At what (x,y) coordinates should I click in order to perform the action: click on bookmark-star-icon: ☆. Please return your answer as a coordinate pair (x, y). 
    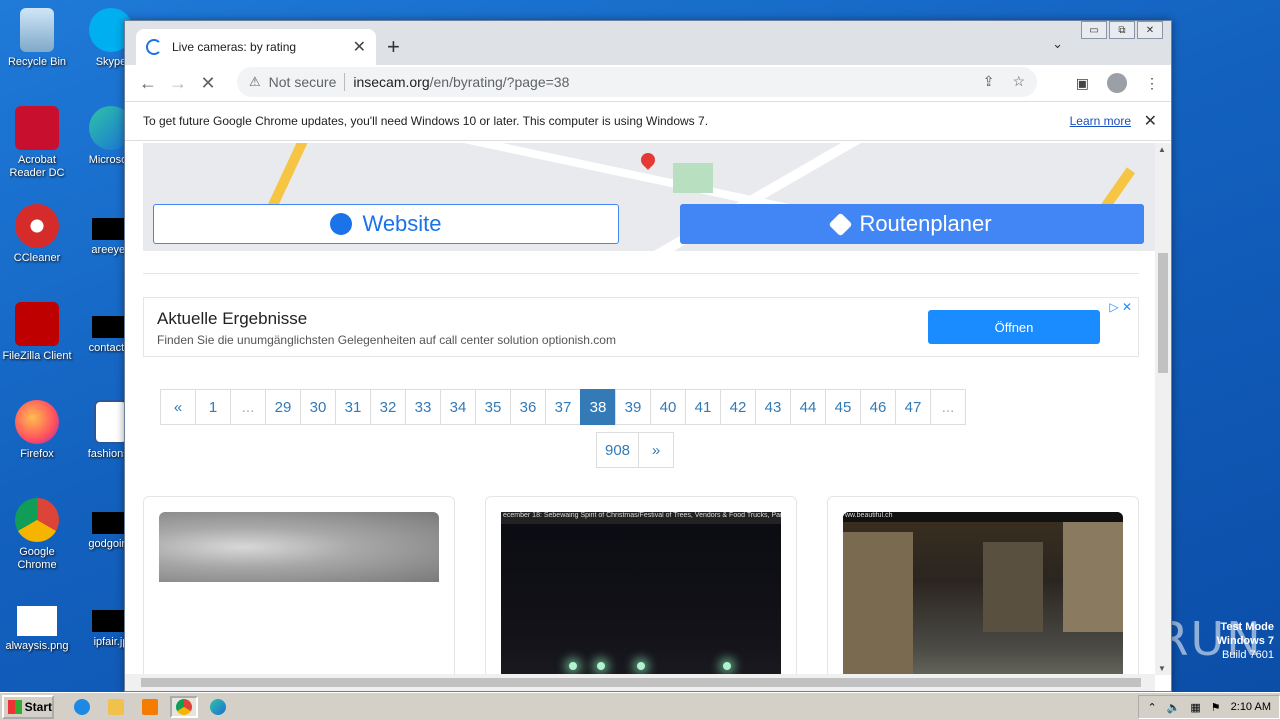
    Looking at the image, I should click on (1018, 81).